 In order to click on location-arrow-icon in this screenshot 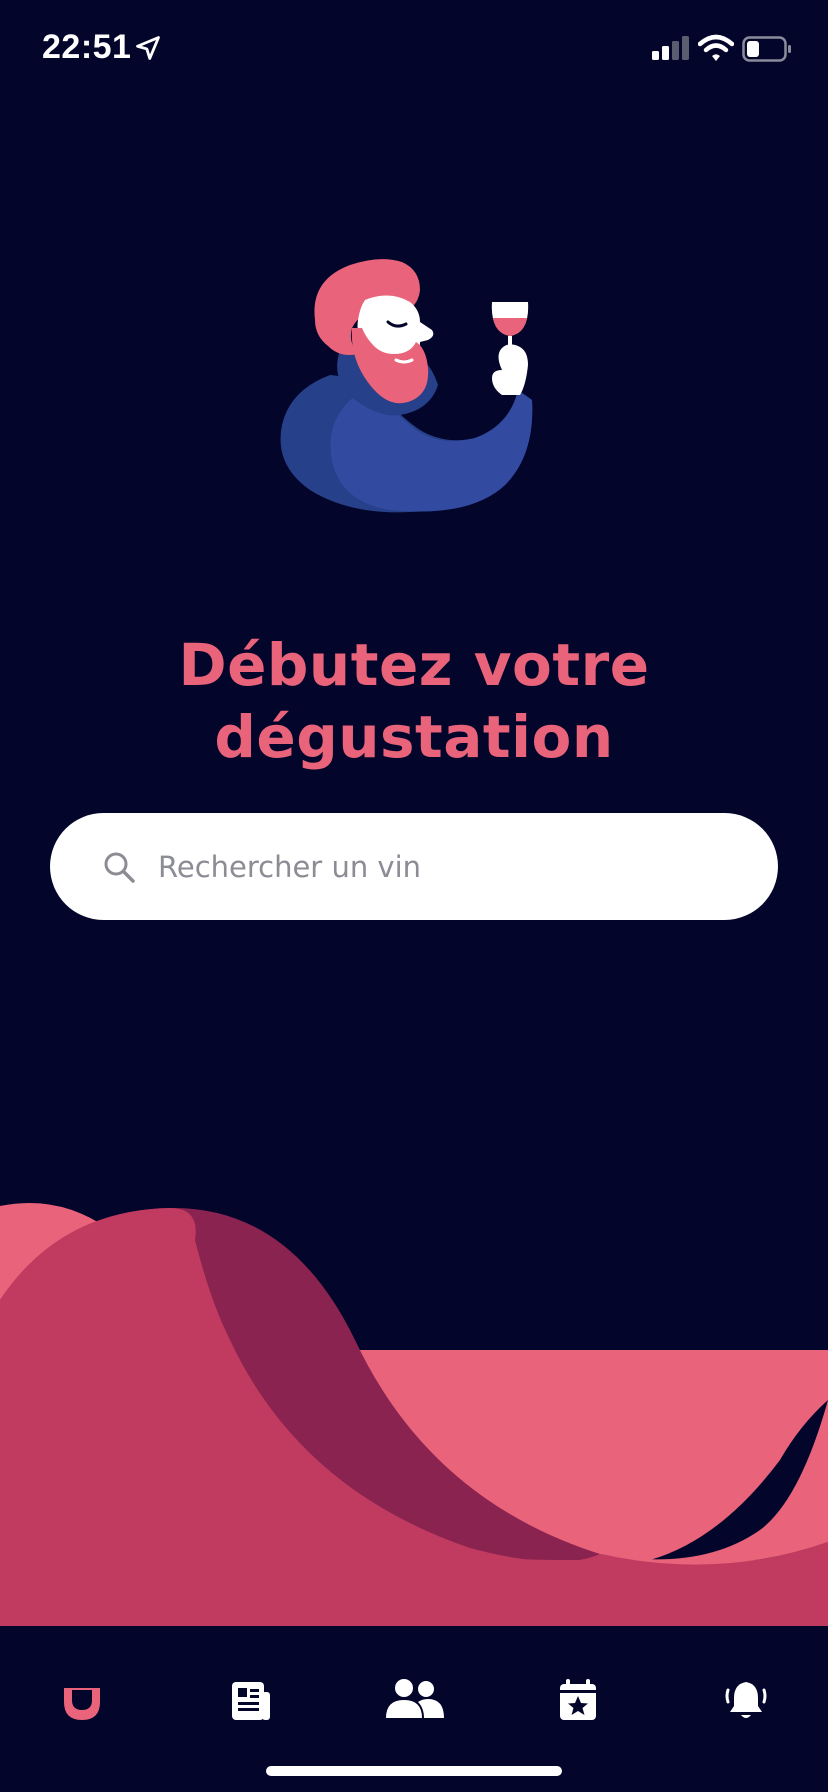, I will do `click(148, 48)`.